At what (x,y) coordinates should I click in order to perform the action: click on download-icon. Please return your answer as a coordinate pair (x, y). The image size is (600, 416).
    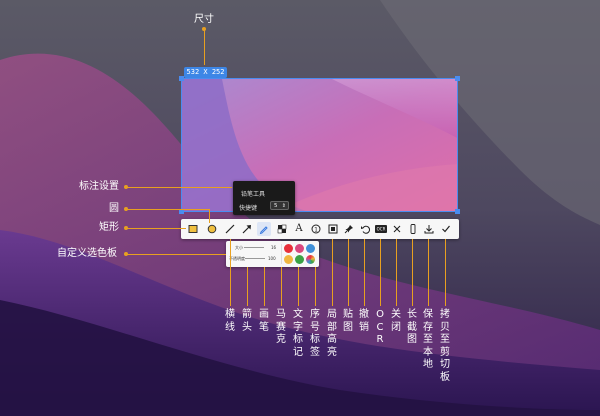
    Looking at the image, I should click on (429, 229).